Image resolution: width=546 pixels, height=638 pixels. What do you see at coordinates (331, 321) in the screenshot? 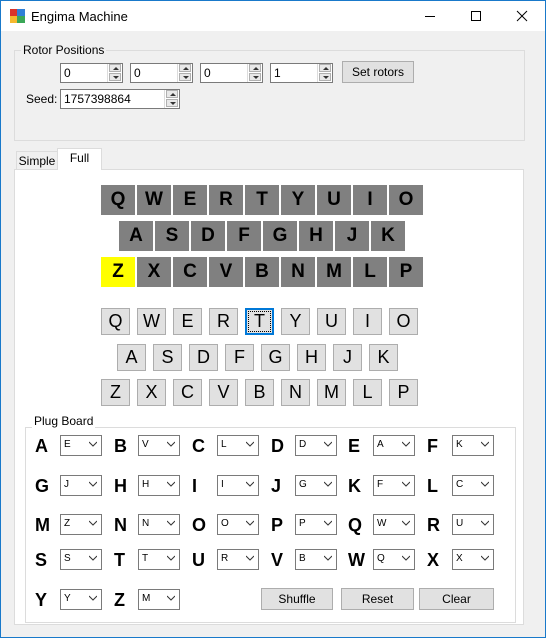
I see `key-u-button: U` at bounding box center [331, 321].